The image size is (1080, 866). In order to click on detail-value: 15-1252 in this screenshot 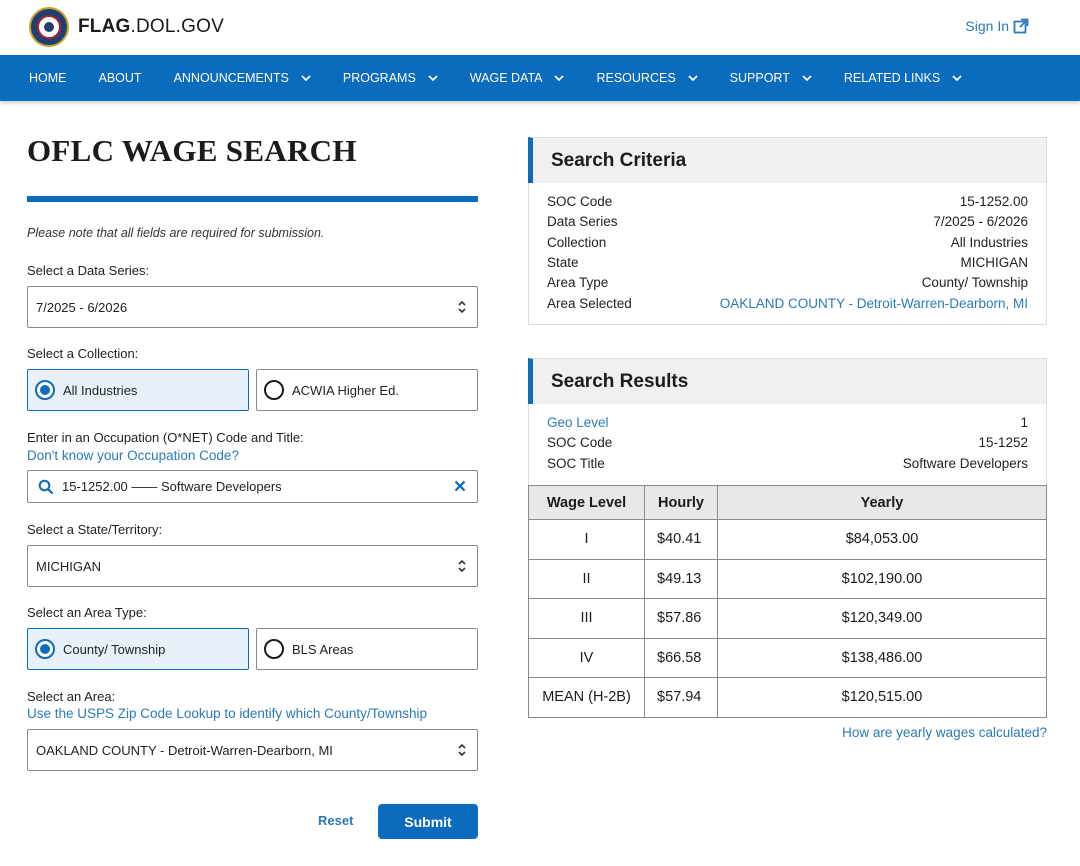, I will do `click(1003, 443)`.